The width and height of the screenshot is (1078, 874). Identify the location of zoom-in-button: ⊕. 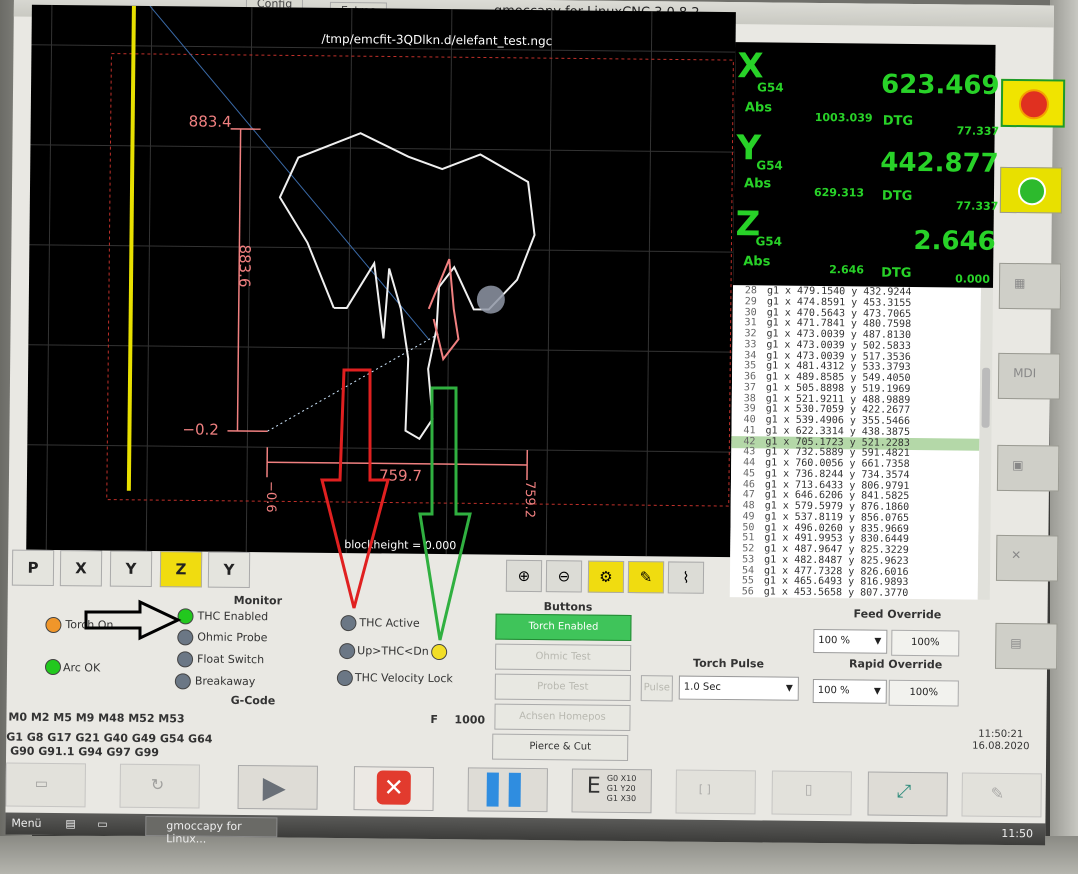
(524, 576).